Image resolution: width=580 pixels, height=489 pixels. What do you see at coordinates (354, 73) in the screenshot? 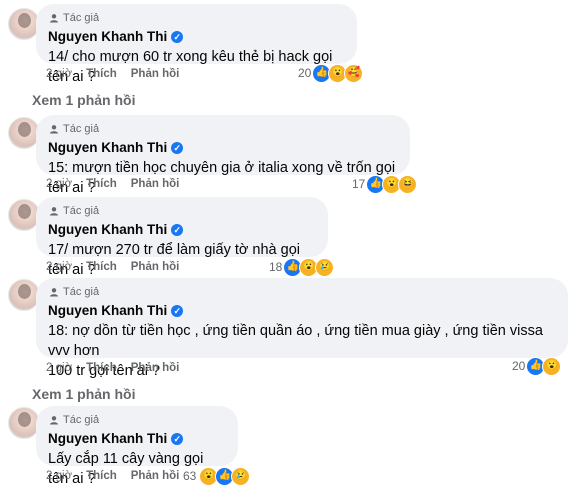
I see `care-icon: 🥰` at bounding box center [354, 73].